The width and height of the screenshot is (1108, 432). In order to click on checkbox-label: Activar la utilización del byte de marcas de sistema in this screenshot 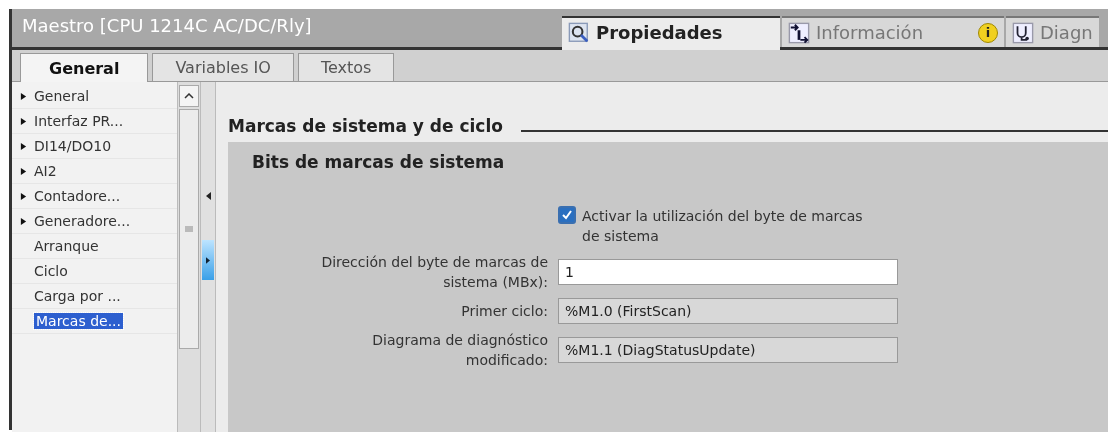, I will do `click(723, 226)`.